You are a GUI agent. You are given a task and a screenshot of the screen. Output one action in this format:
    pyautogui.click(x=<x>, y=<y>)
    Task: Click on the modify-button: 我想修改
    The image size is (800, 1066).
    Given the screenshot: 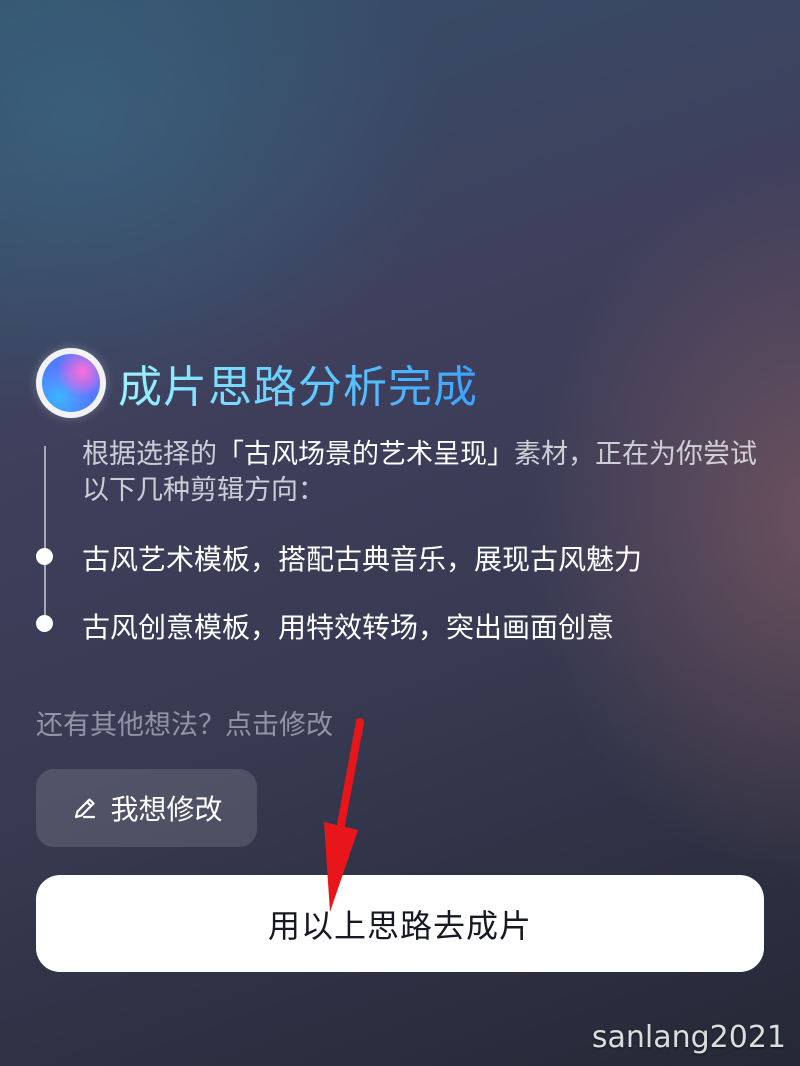 What is the action you would take?
    pyautogui.click(x=146, y=808)
    